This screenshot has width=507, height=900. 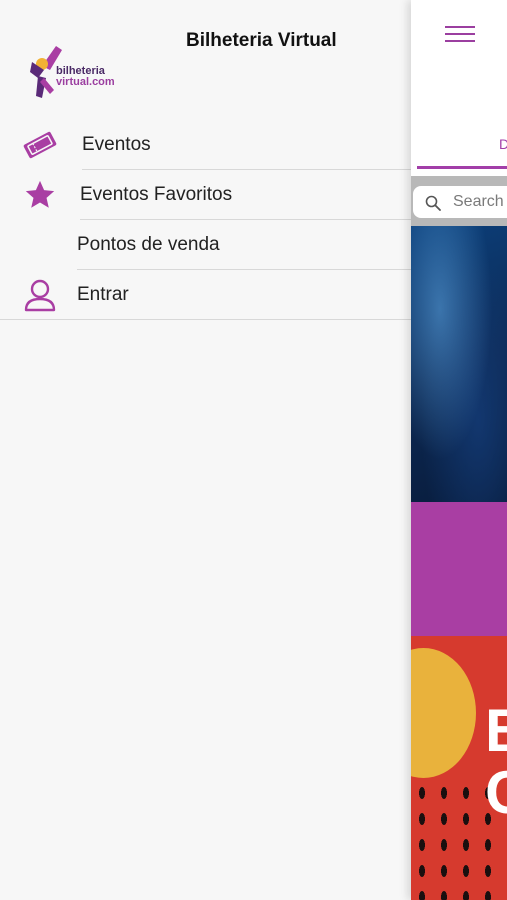 I want to click on ticket-icon, so click(x=40, y=145).